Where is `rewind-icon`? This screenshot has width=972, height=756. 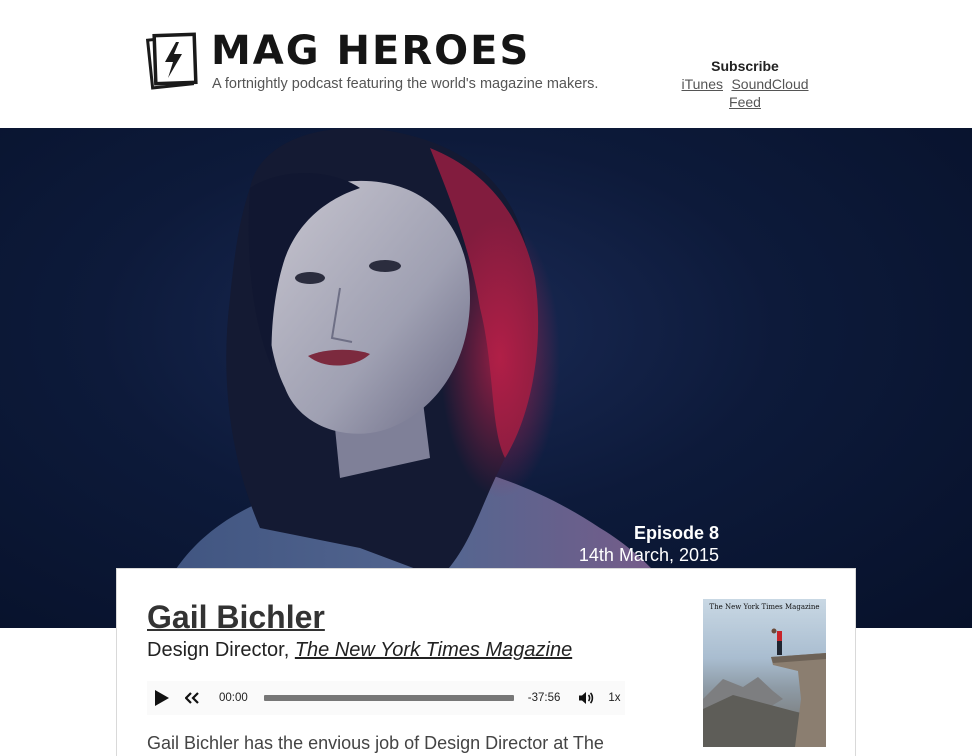 rewind-icon is located at coordinates (192, 698).